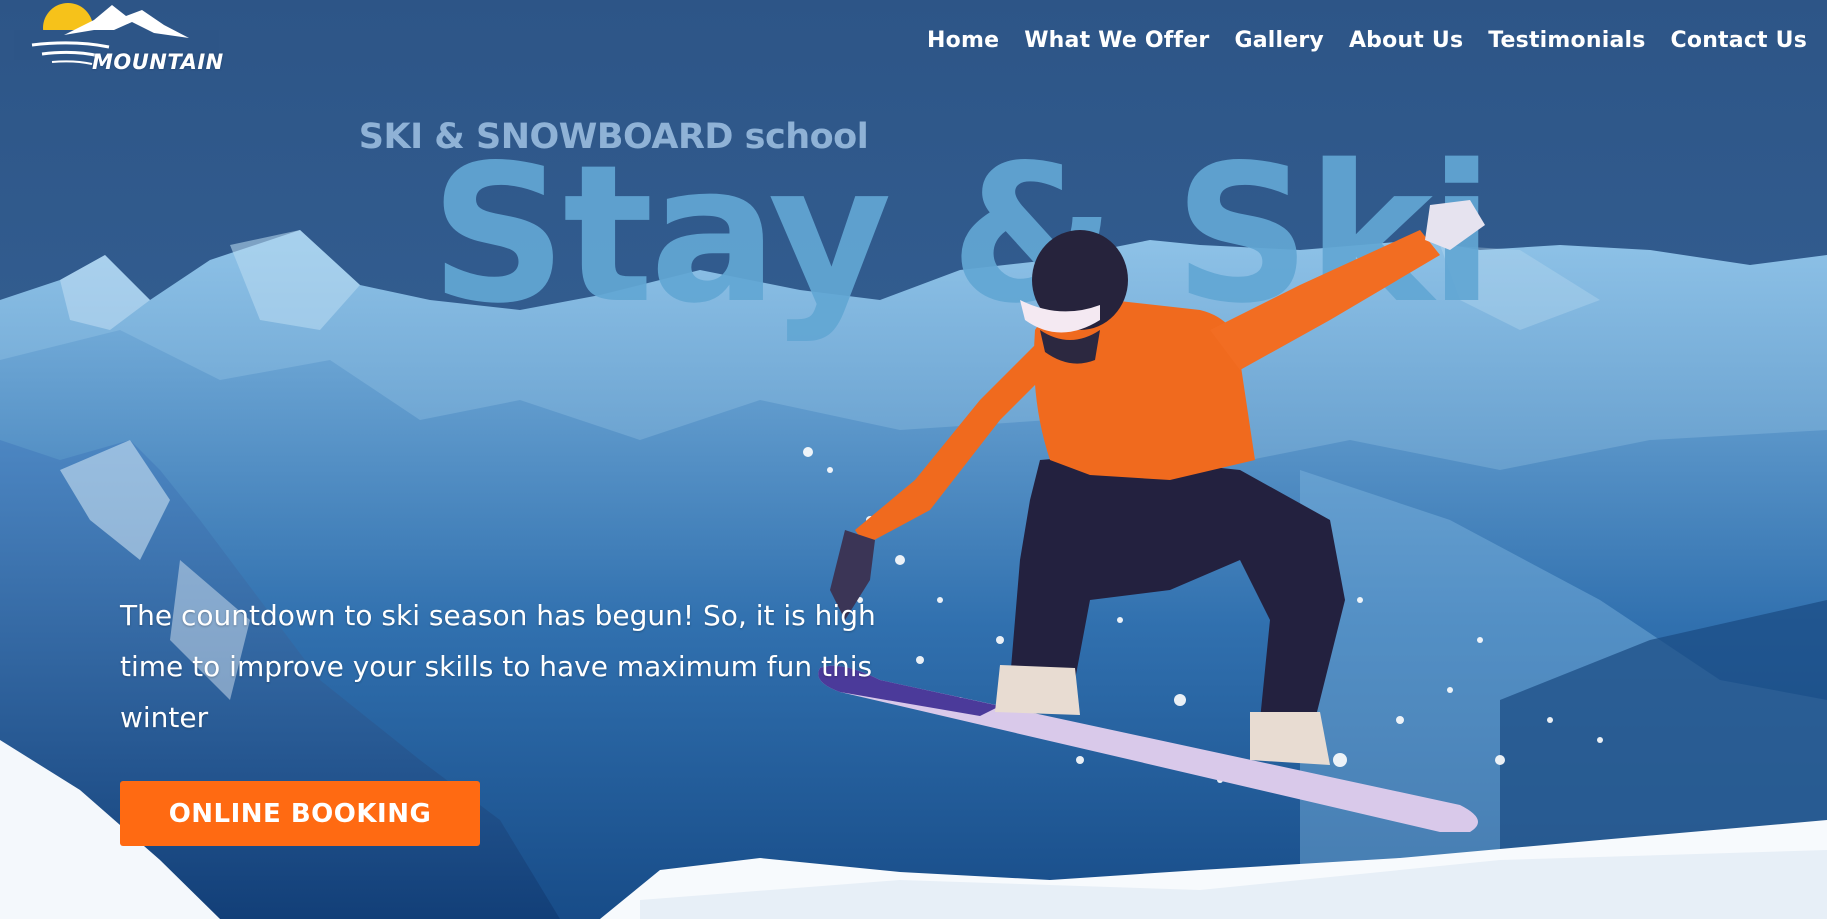 This screenshot has width=1827, height=919. I want to click on brand-logo: MOUNTAIN, so click(118, 40).